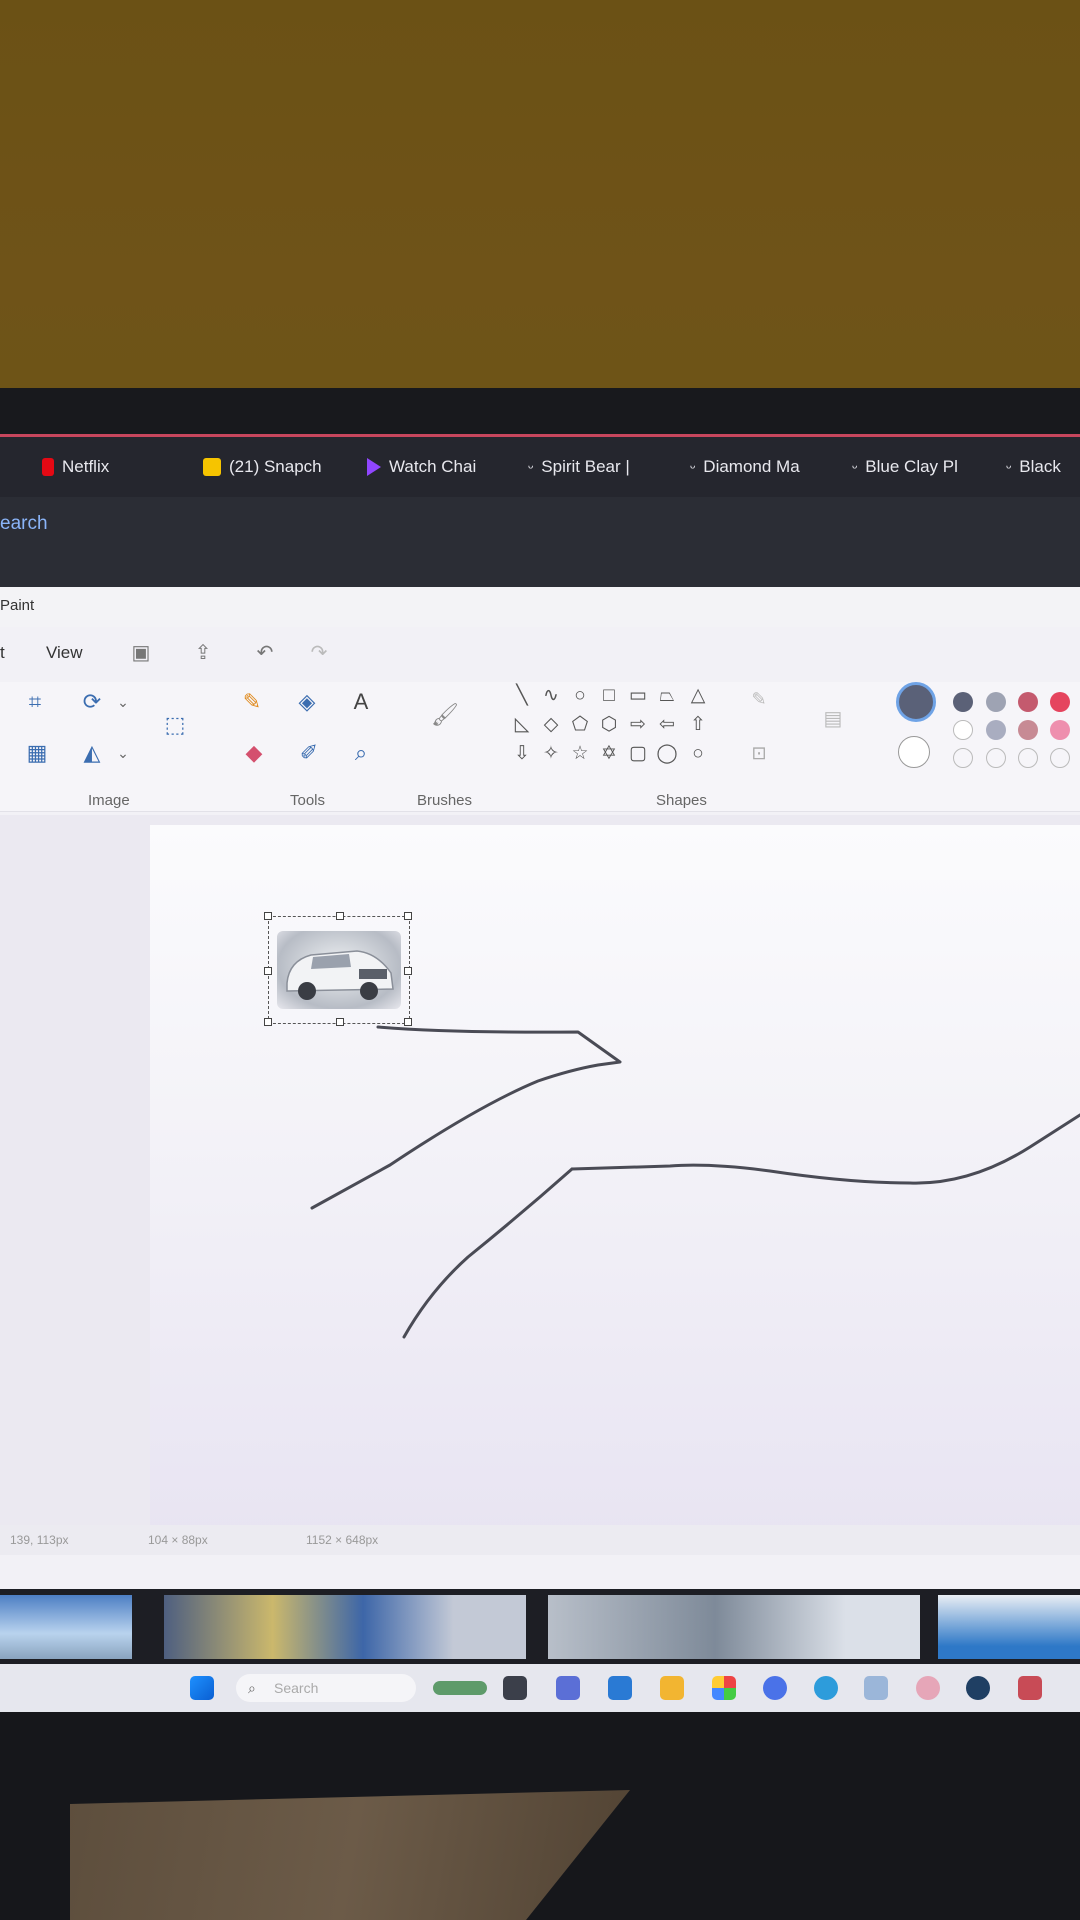 The image size is (1080, 1920). What do you see at coordinates (609, 725) in the screenshot?
I see `hexagon-shape-icon: ⬡` at bounding box center [609, 725].